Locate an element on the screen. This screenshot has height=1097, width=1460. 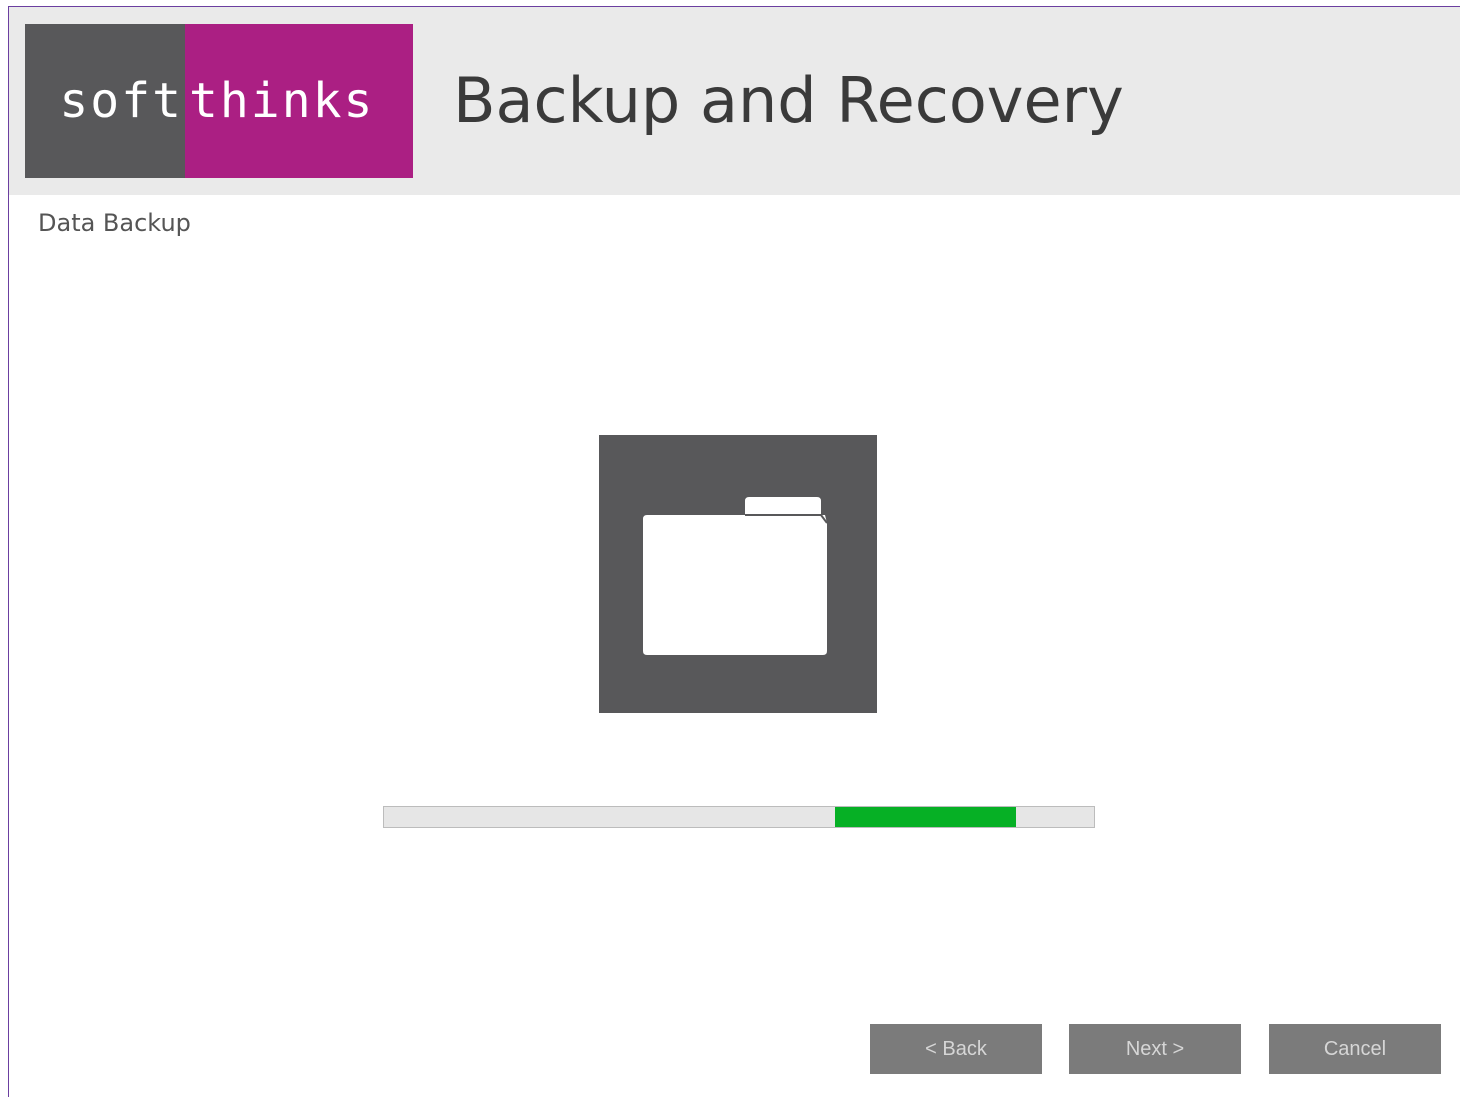
next-button: Next > is located at coordinates (1155, 1049).